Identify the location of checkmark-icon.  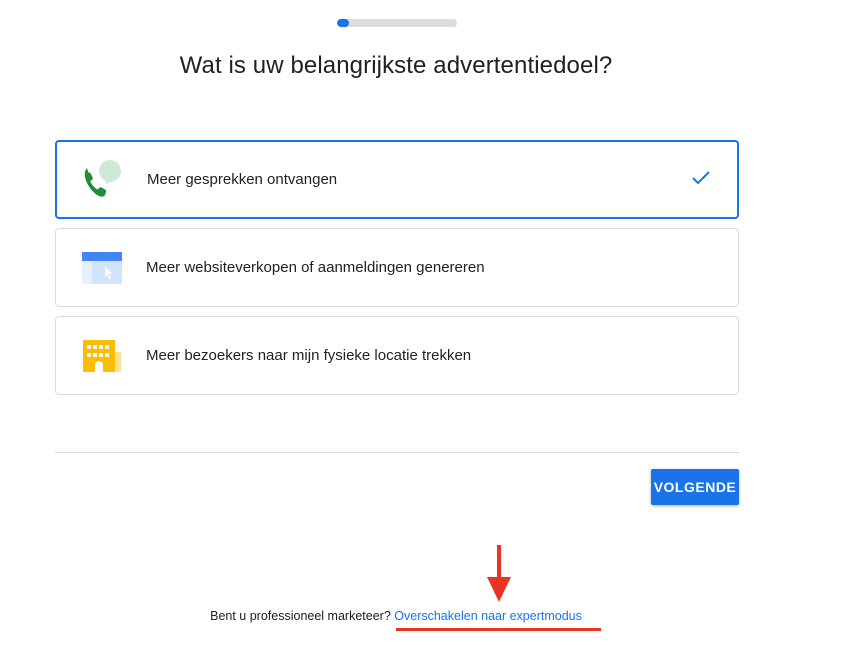
(701, 179).